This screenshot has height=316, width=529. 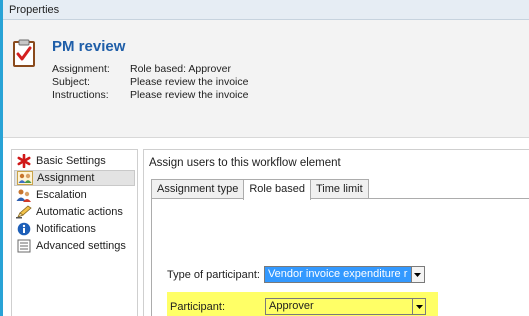 I want to click on meta-label: Assignment:, so click(x=81, y=69).